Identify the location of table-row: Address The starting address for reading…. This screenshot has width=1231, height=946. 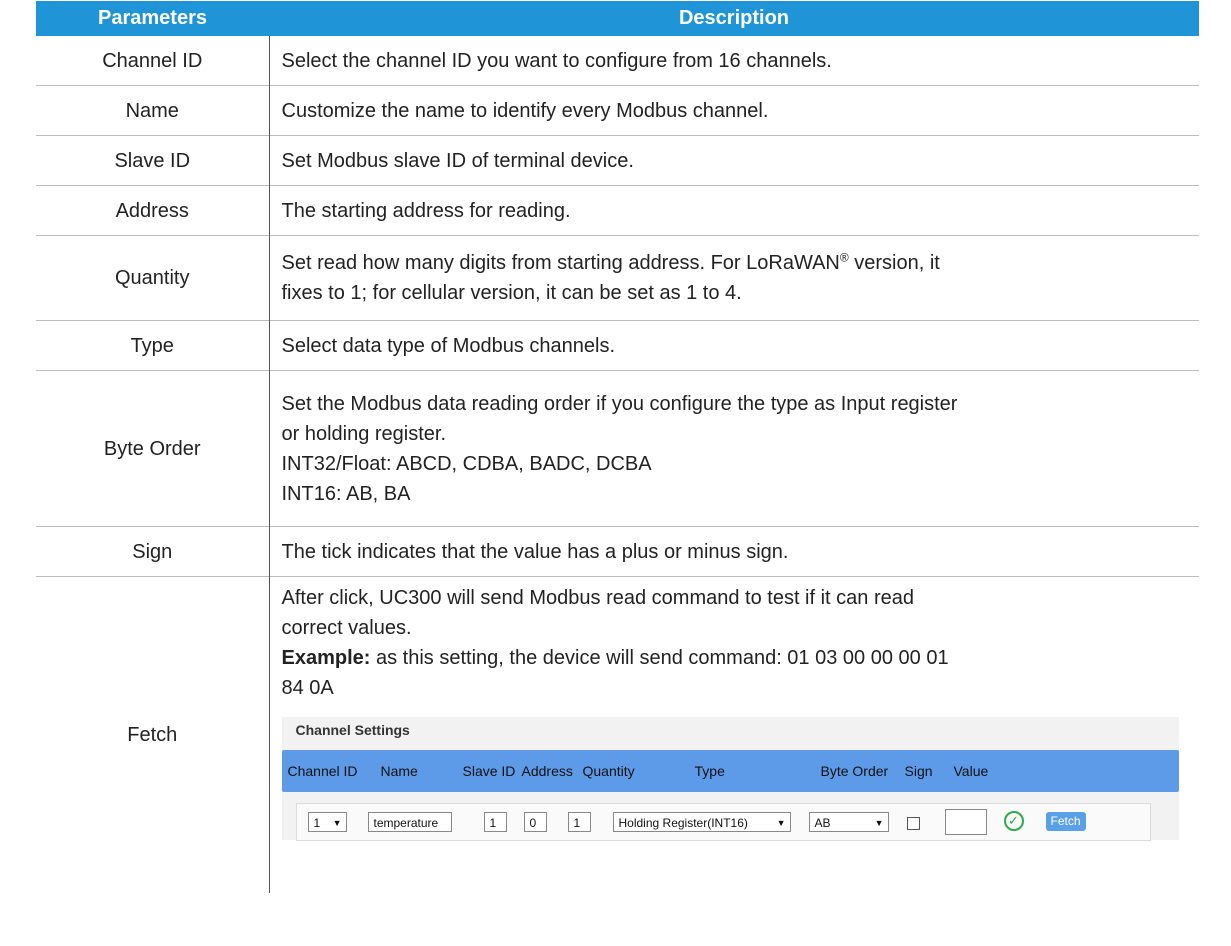
(617, 210).